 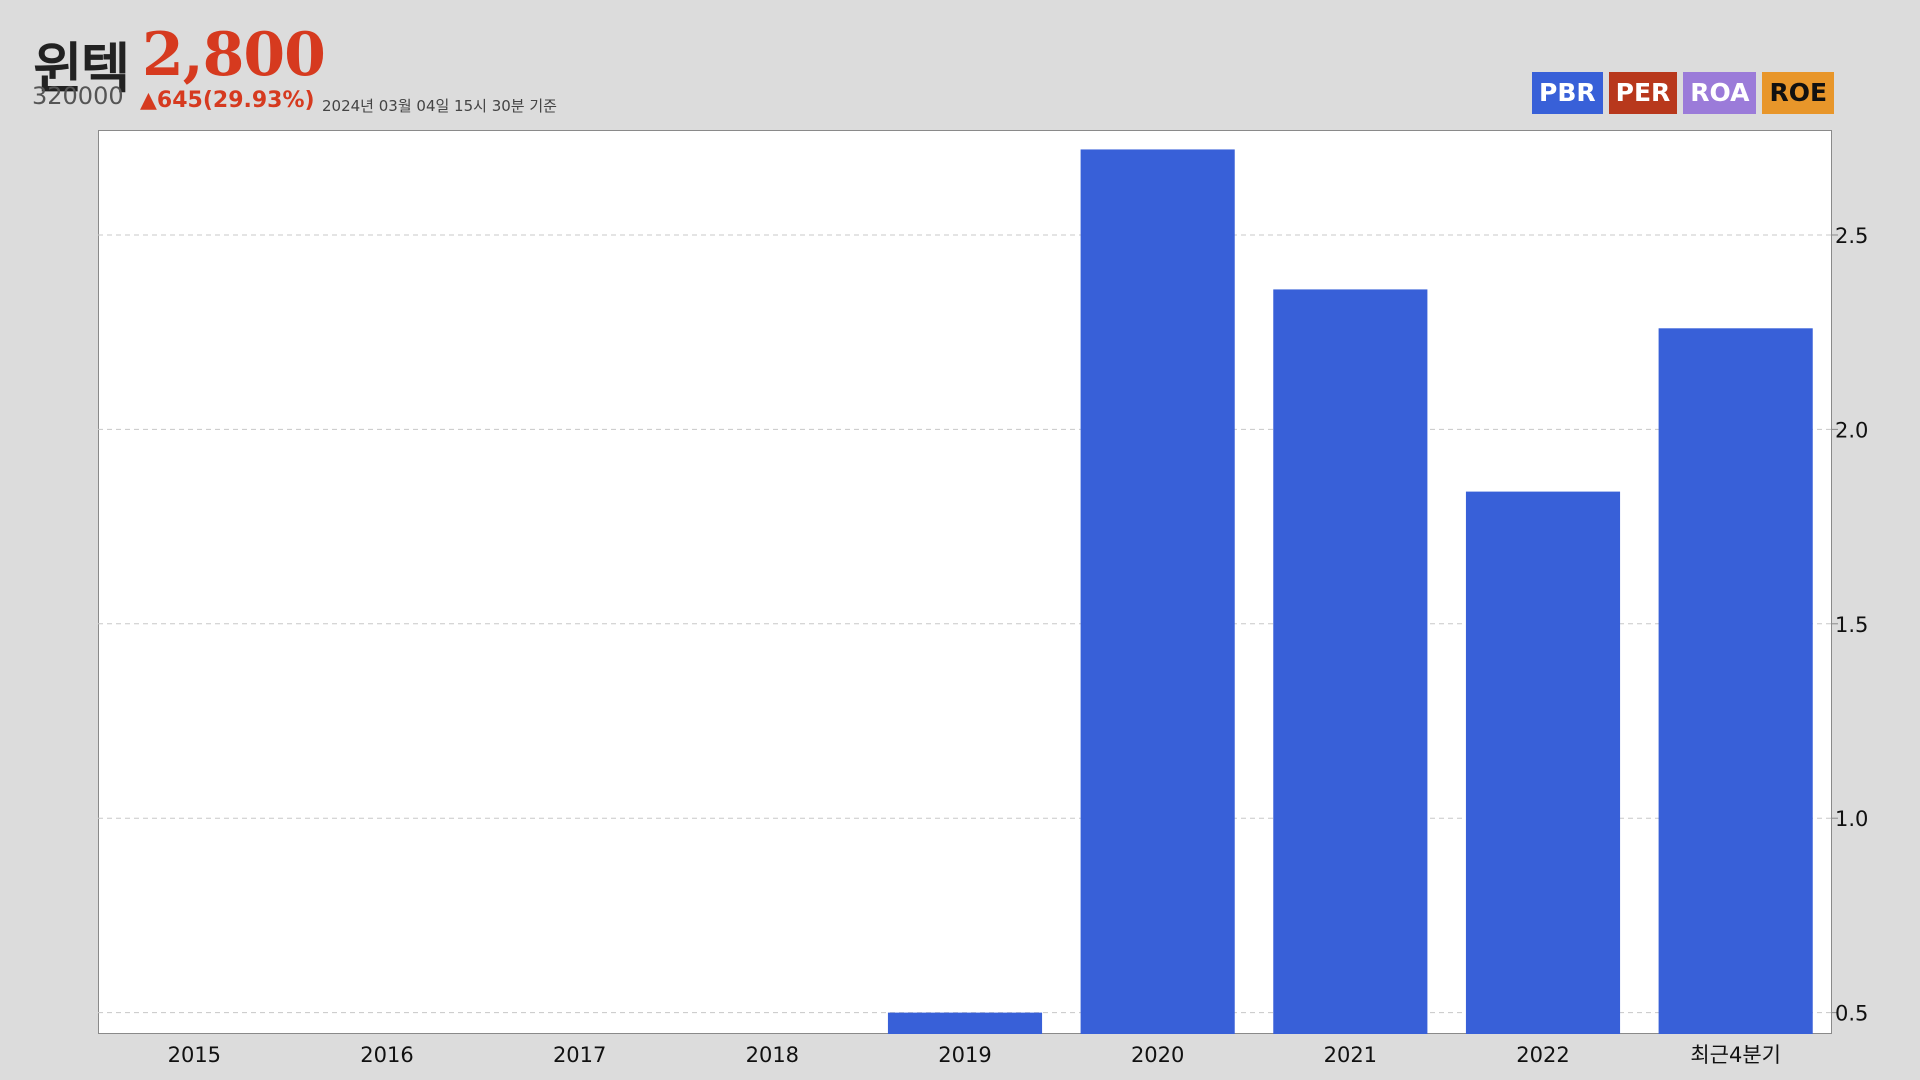 I want to click on x-tick-label: 2015, so click(x=194, y=1055).